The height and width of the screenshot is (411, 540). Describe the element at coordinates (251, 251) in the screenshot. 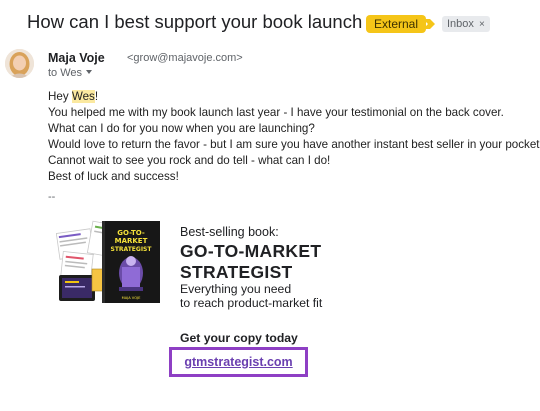

I see `book-title-line: GO-TO-MARKET` at that location.